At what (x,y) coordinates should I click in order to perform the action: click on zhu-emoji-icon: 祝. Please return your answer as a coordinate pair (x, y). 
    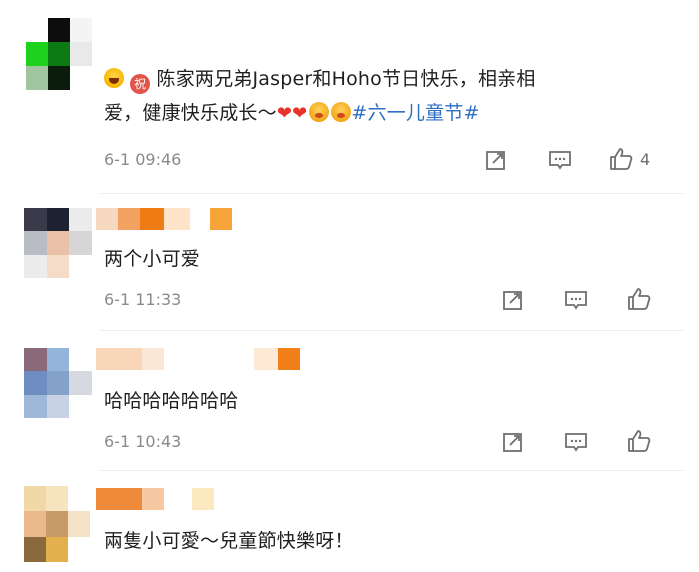
    Looking at the image, I should click on (140, 84).